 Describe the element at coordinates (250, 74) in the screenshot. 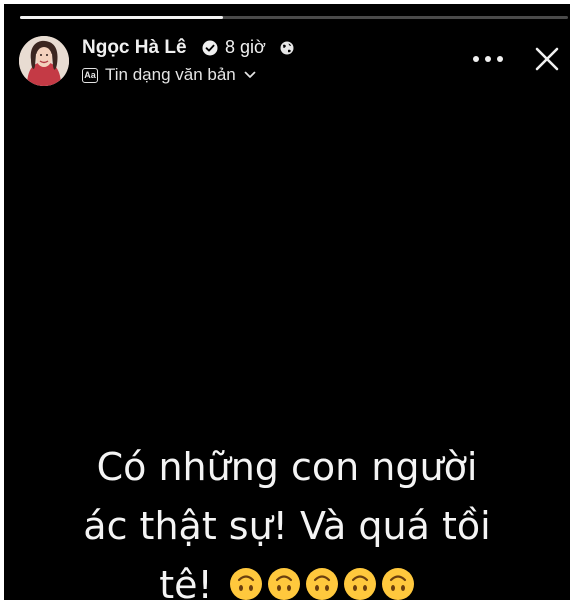

I see `chevron-down-icon` at that location.